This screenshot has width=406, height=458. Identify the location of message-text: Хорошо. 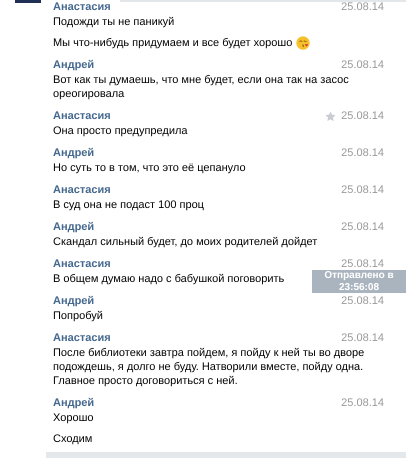
(73, 418).